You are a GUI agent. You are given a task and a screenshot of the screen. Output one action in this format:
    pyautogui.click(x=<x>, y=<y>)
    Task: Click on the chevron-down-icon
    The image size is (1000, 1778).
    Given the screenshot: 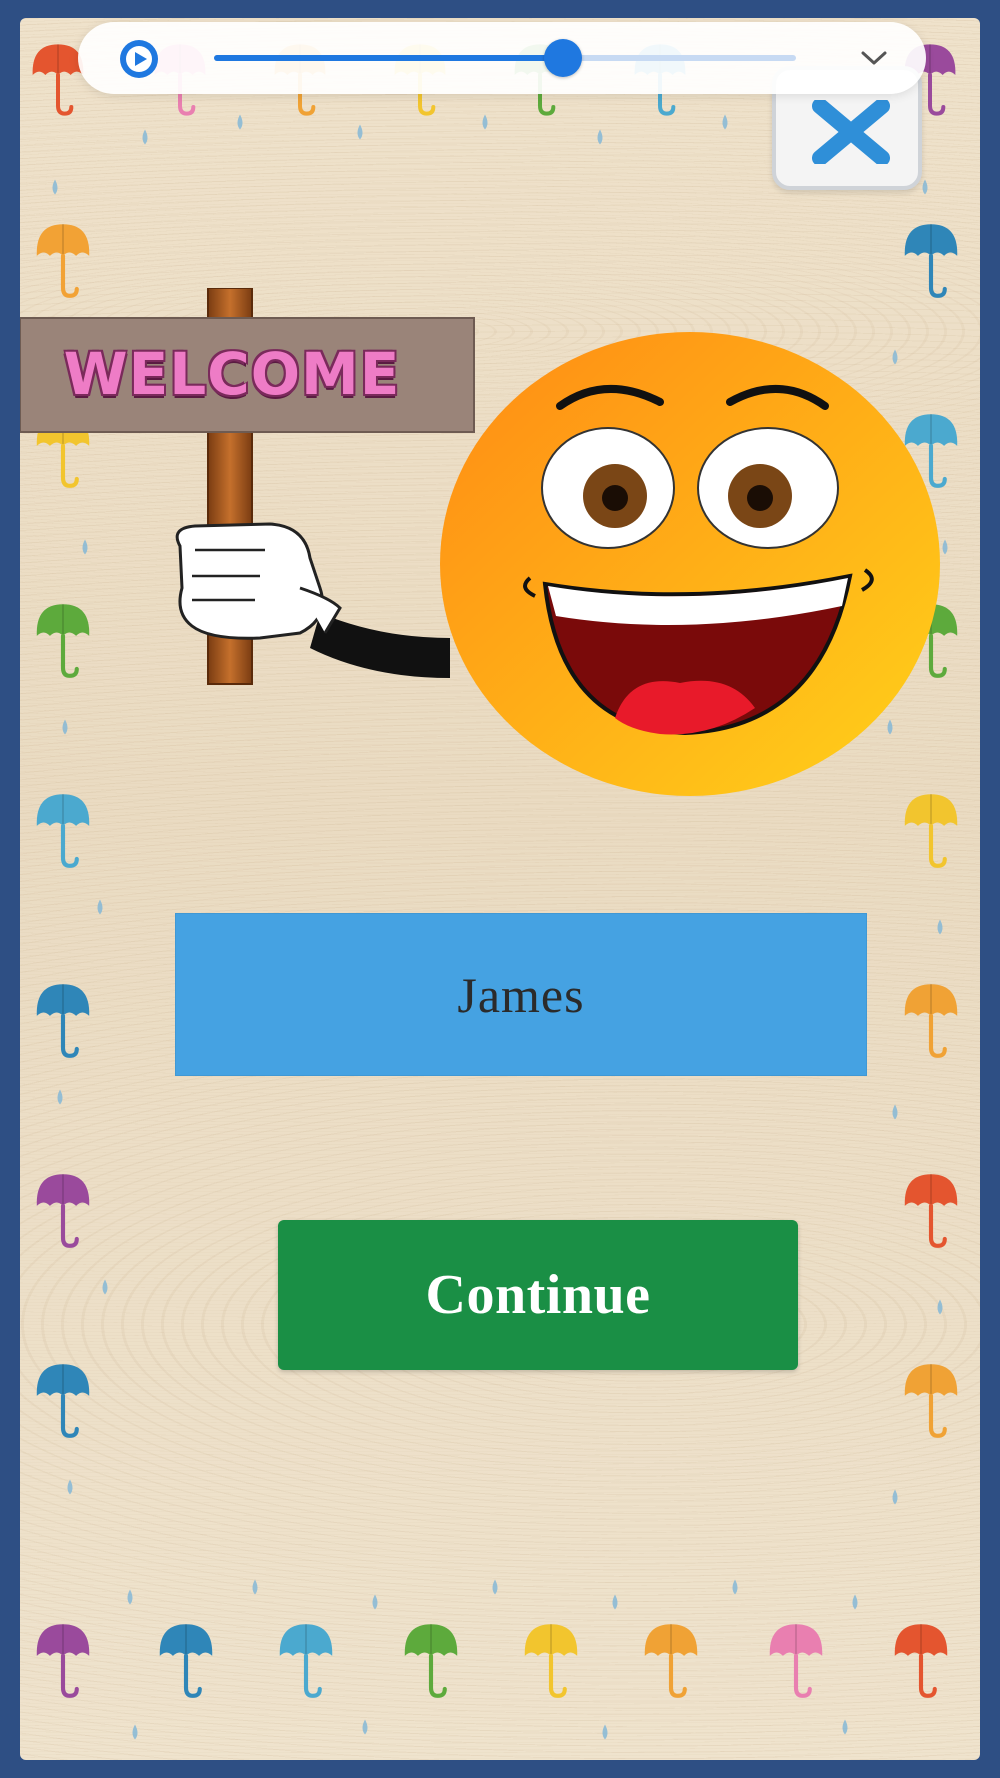 What is the action you would take?
    pyautogui.click(x=874, y=58)
    